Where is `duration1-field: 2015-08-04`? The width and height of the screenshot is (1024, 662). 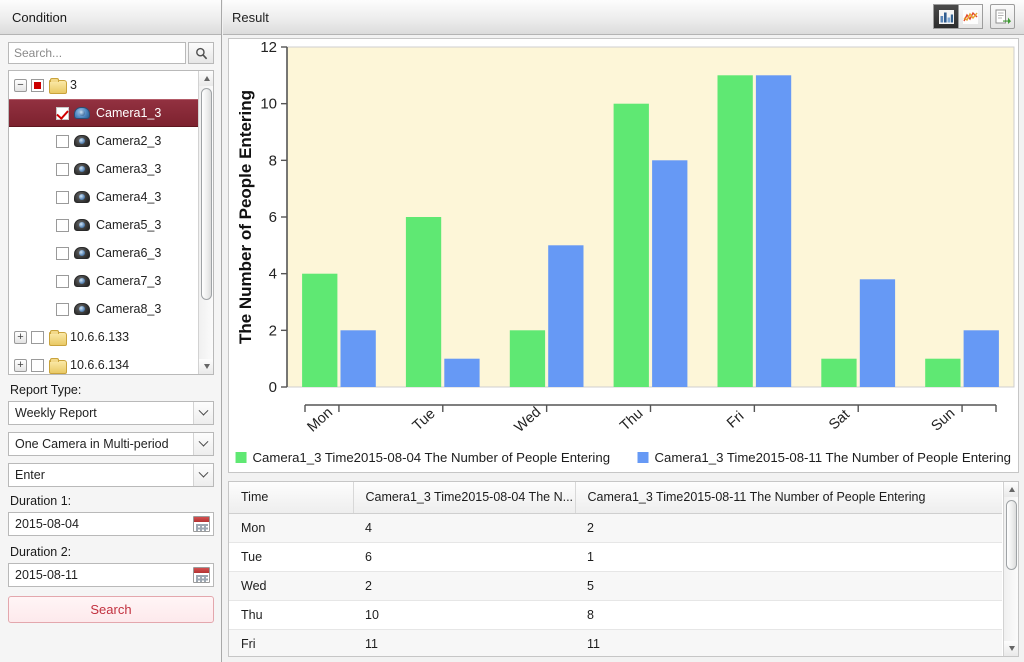 duration1-field: 2015-08-04 is located at coordinates (111, 524).